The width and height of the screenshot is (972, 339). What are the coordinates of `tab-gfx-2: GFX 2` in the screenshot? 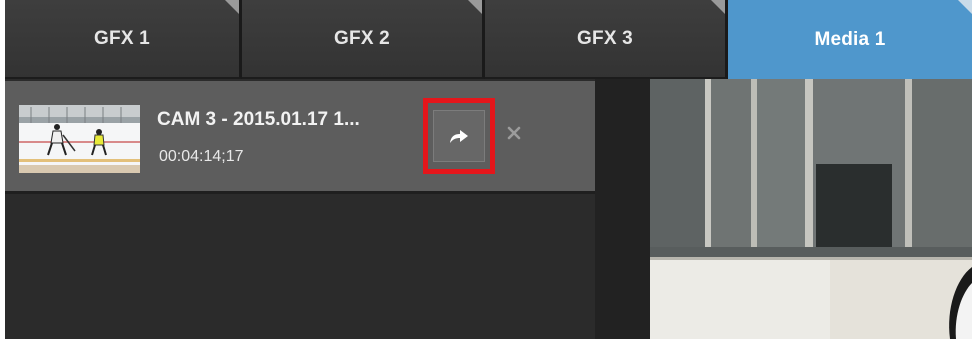 It's located at (363, 39).